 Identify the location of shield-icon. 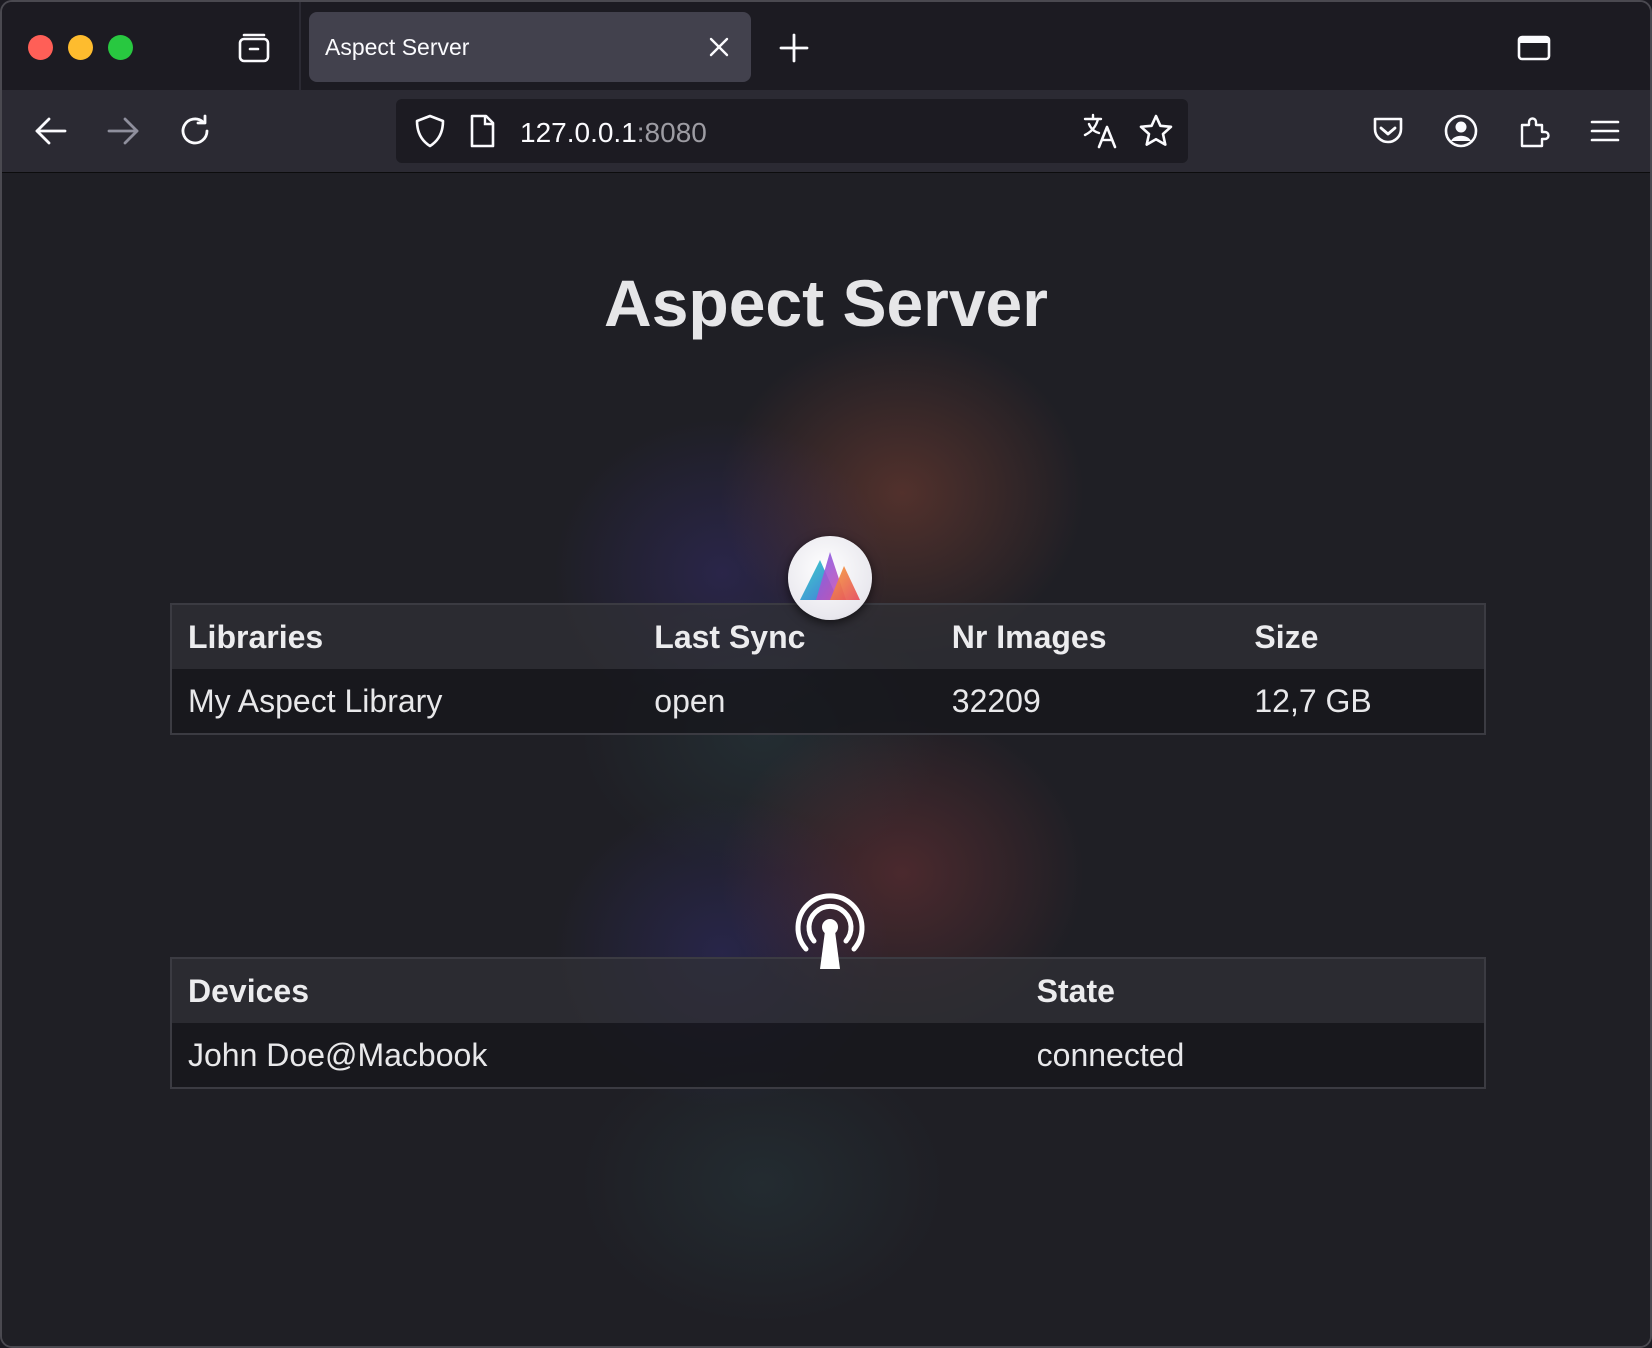
(430, 131).